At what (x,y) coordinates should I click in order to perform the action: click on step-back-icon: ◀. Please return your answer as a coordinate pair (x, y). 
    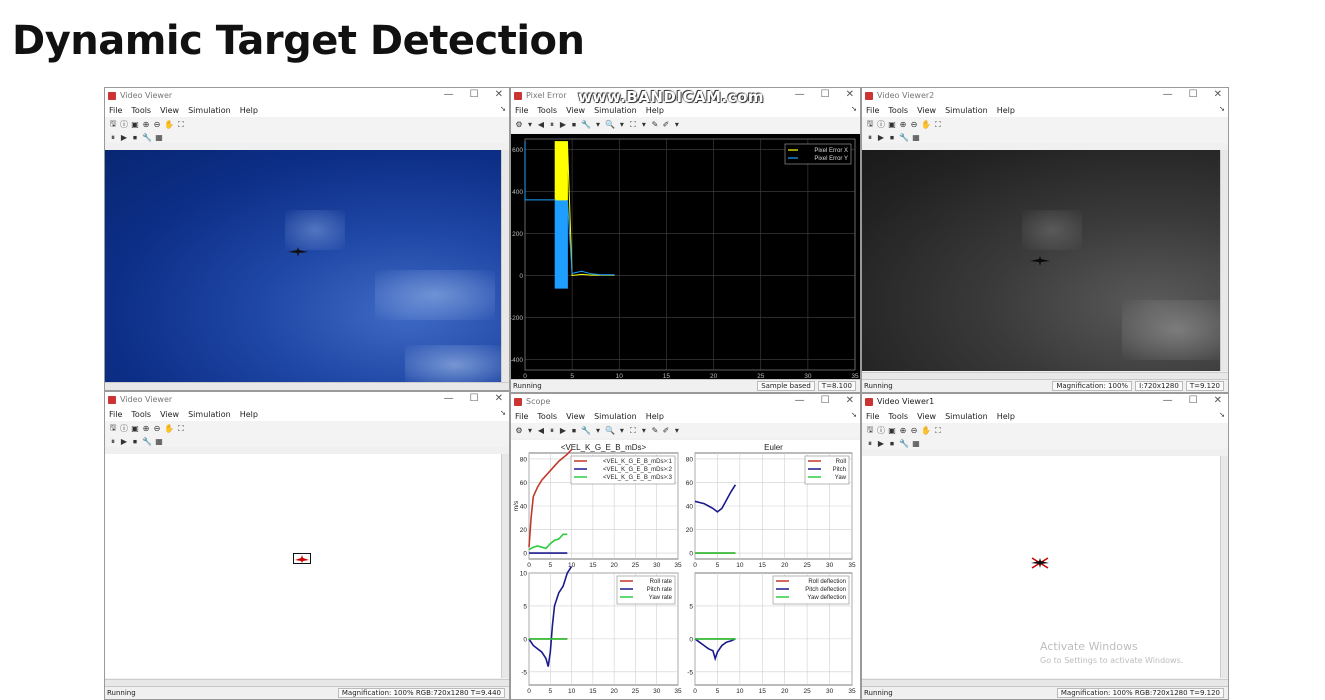
    Looking at the image, I should click on (541, 124).